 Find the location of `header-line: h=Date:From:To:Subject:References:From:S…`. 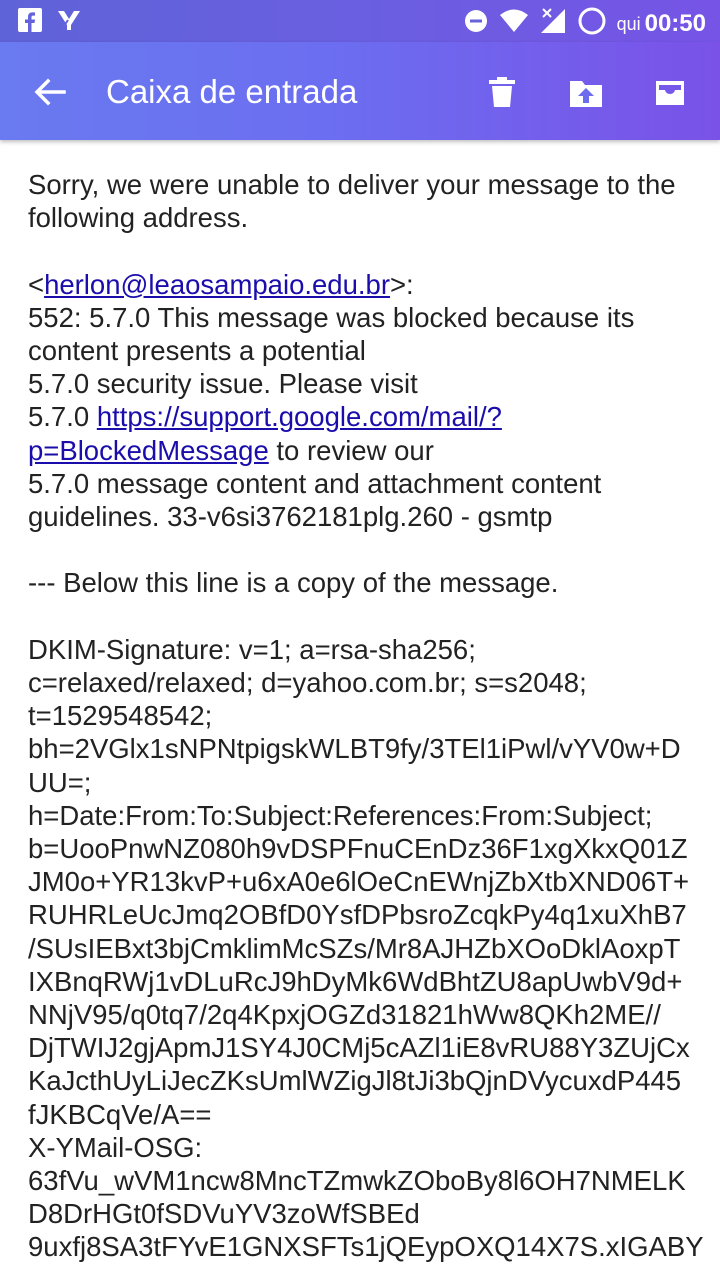

header-line: h=Date:From:To:Subject:References:From:S… is located at coordinates (340, 815).